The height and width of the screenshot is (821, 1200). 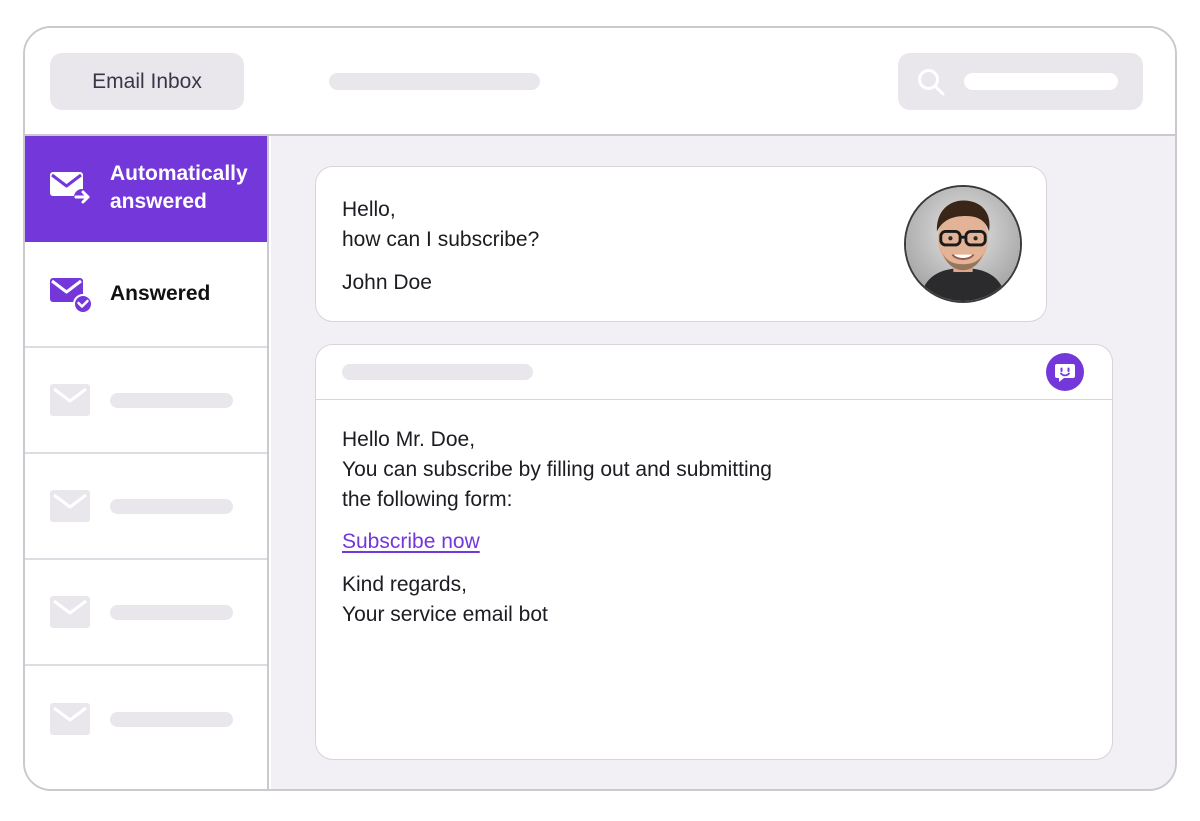 I want to click on reply-subject-placeholder, so click(x=437, y=372).